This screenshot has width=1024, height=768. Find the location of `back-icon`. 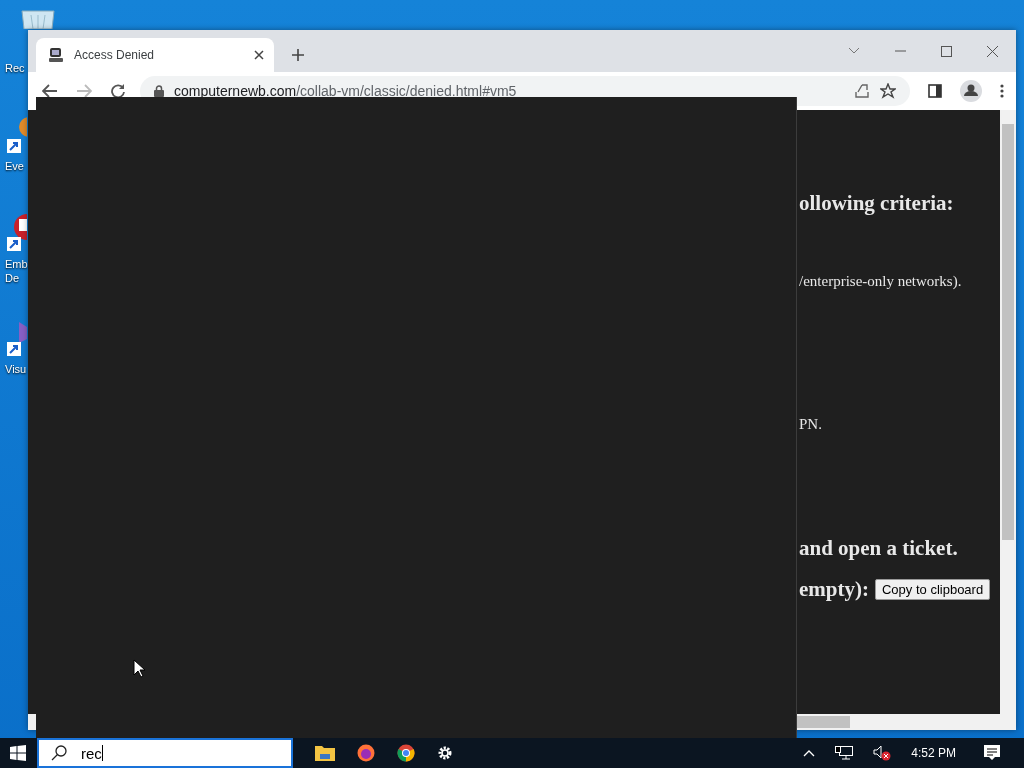

back-icon is located at coordinates (50, 91).